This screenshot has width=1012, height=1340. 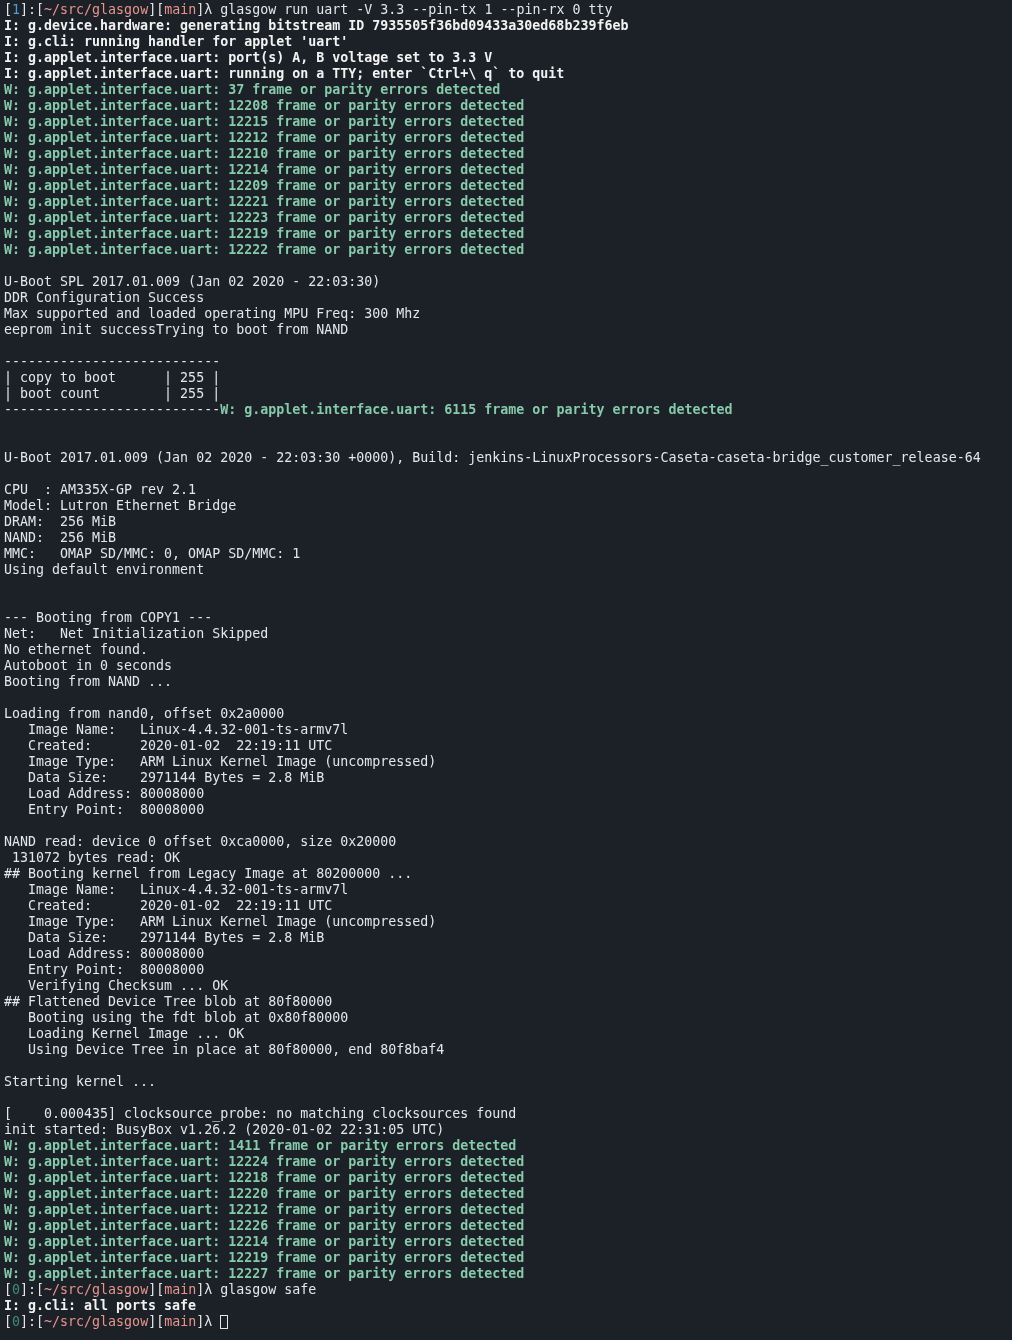 What do you see at coordinates (88, 666) in the screenshot?
I see `output-line: Autoboot in 0 seconds` at bounding box center [88, 666].